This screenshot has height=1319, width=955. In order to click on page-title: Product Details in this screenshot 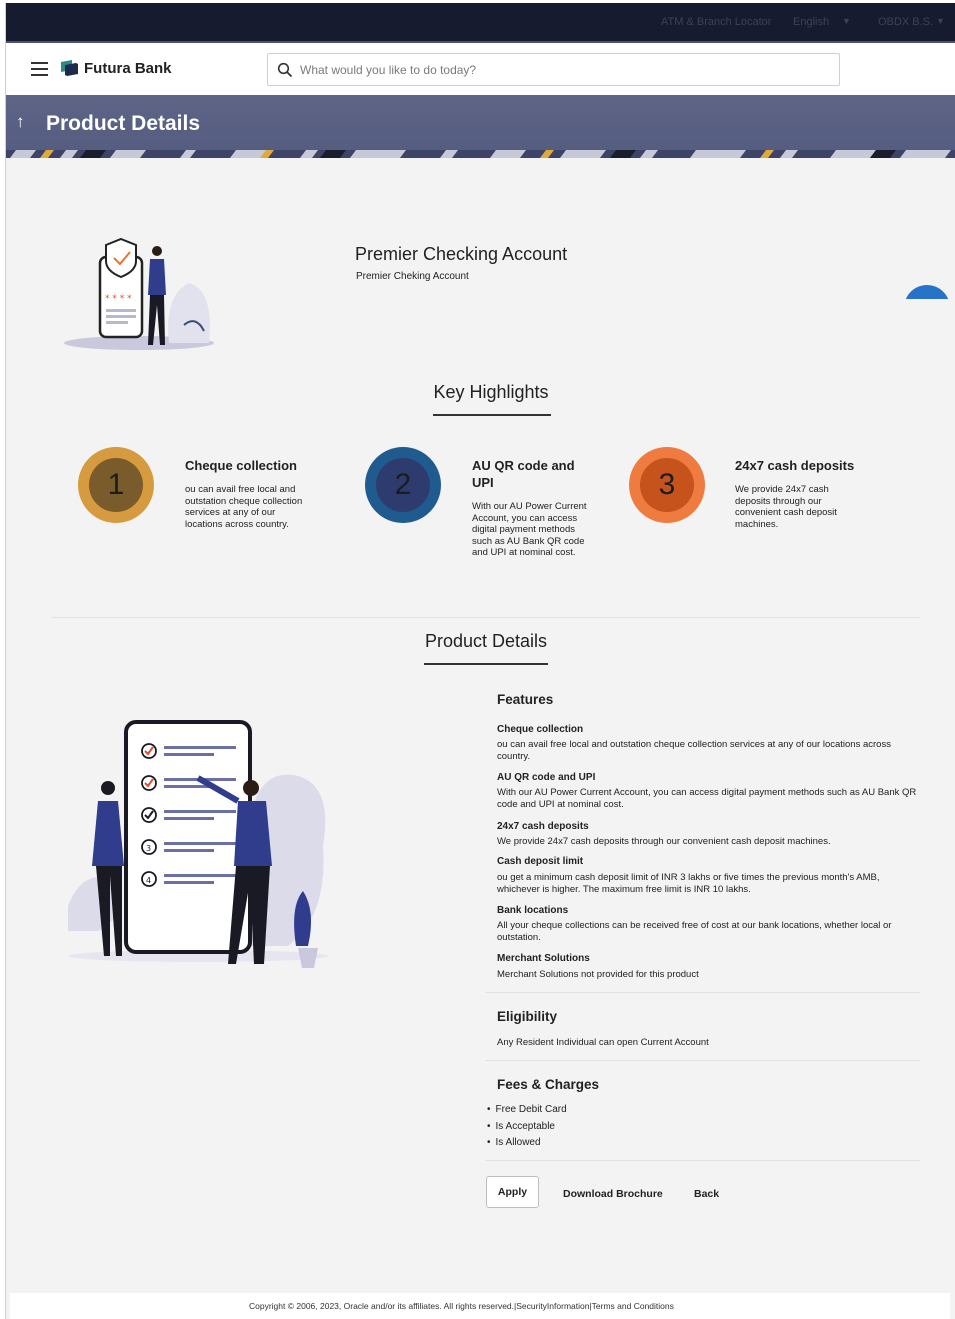, I will do `click(123, 123)`.